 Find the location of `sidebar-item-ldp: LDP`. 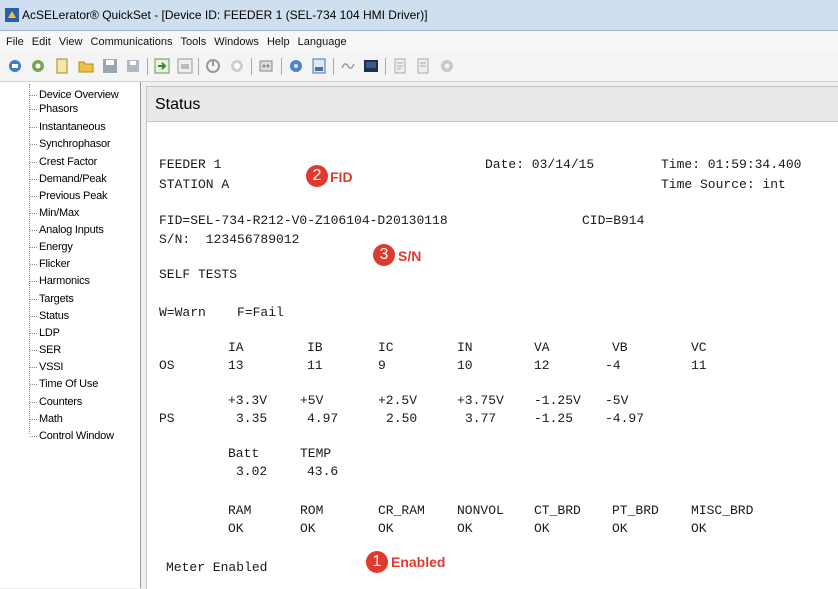

sidebar-item-ldp: LDP is located at coordinates (45, 333).